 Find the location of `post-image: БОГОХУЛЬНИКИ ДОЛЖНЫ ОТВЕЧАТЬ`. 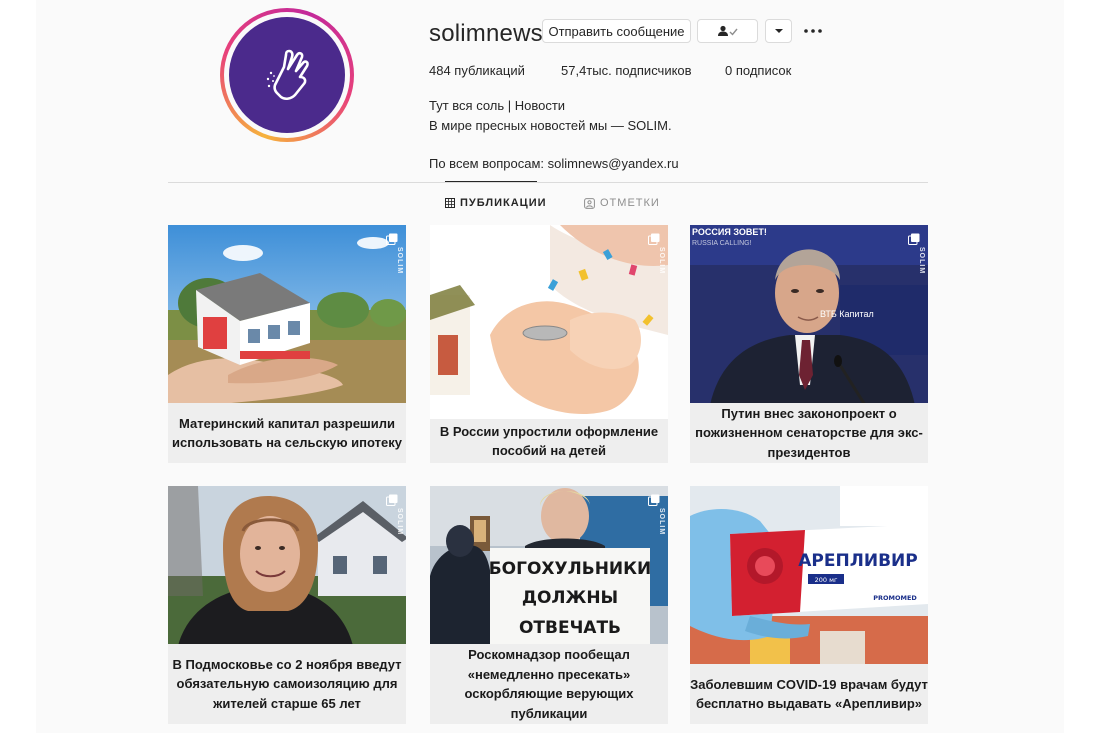

post-image: БОГОХУЛЬНИКИ ДОЛЖНЫ ОТВЕЧАТЬ is located at coordinates (549, 566).